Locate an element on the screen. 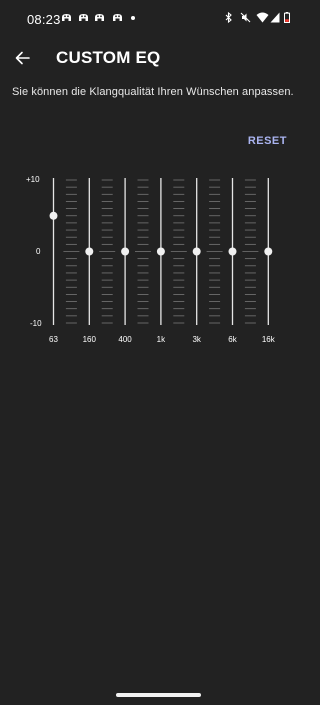  eq-slider-thumb-6k is located at coordinates (232, 251).